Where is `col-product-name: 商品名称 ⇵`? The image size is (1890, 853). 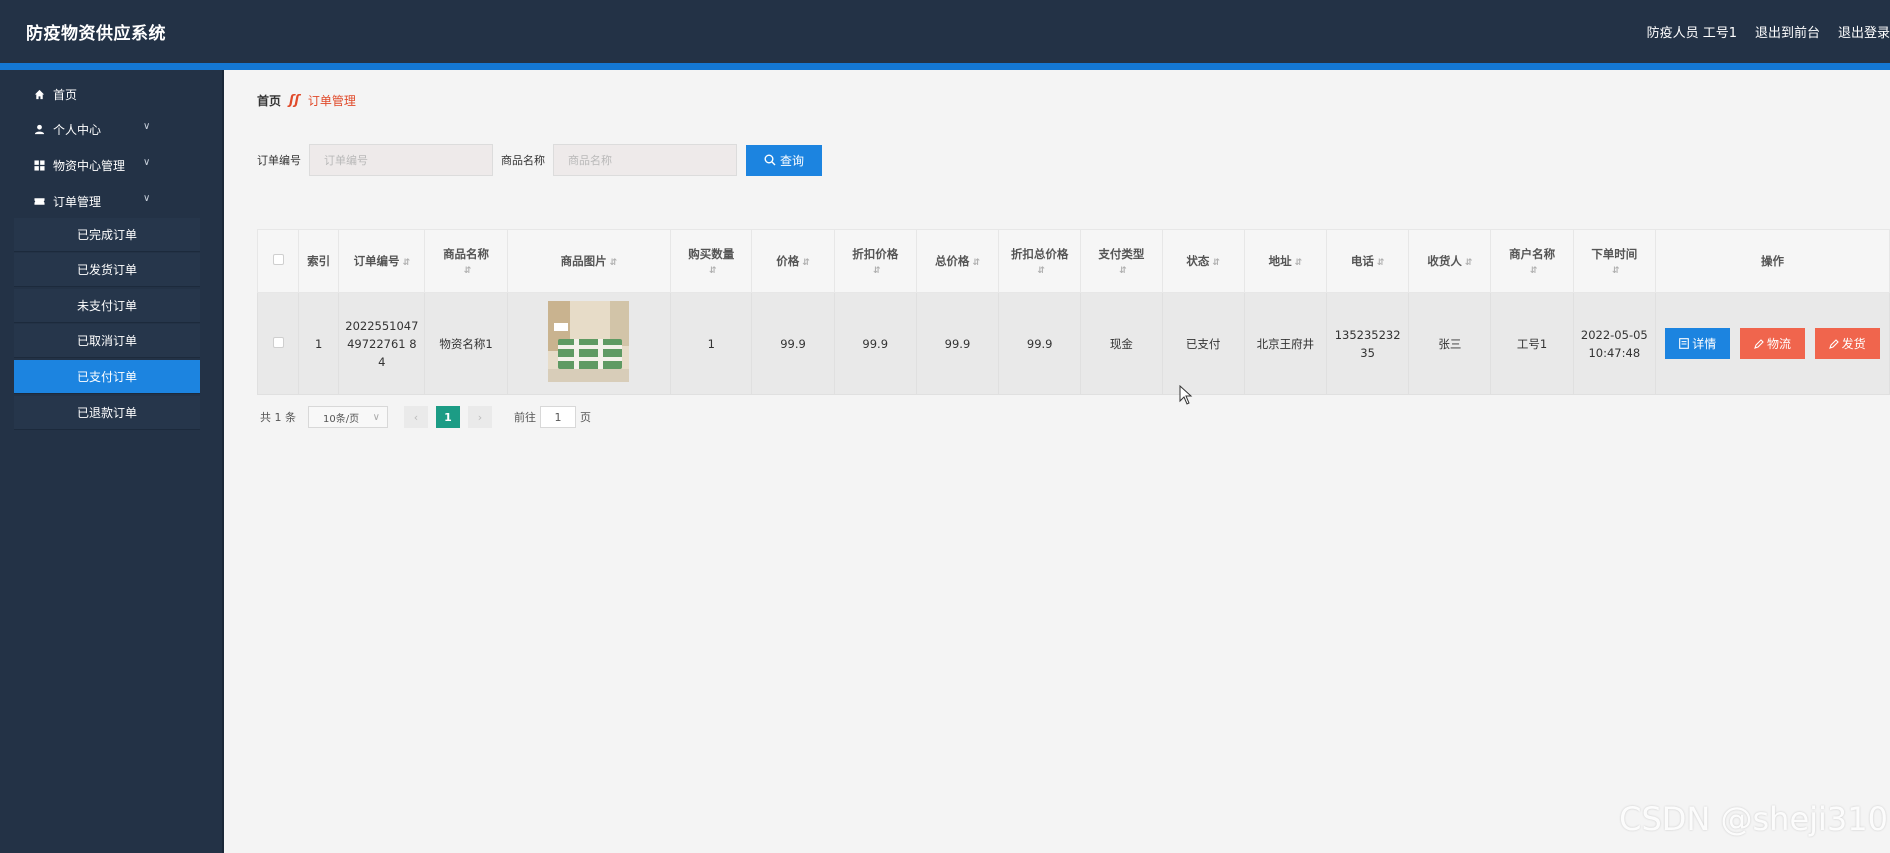
col-product-name: 商品名称 ⇵ is located at coordinates (466, 261).